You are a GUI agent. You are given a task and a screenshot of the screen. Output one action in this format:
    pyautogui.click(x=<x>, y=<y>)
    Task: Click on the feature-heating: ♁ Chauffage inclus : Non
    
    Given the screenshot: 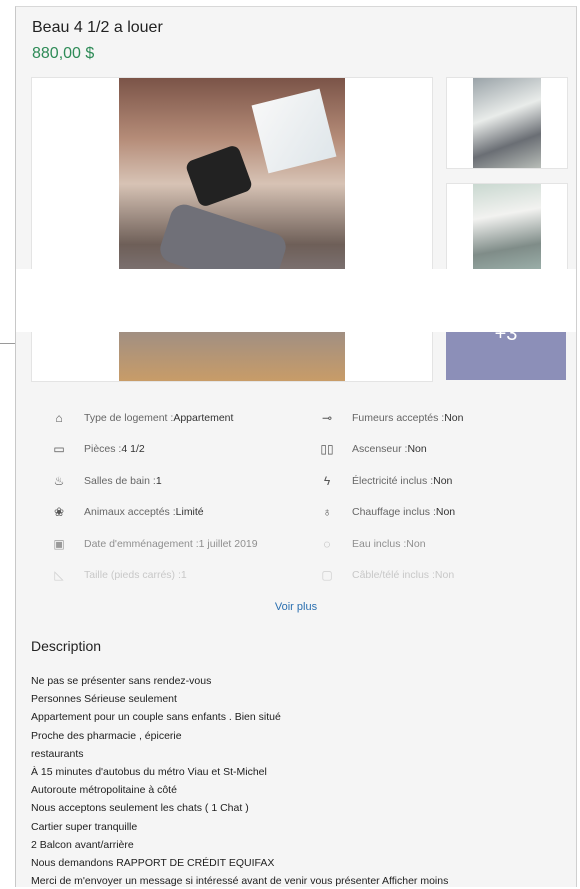 What is the action you would take?
    pyautogui.click(x=385, y=512)
    